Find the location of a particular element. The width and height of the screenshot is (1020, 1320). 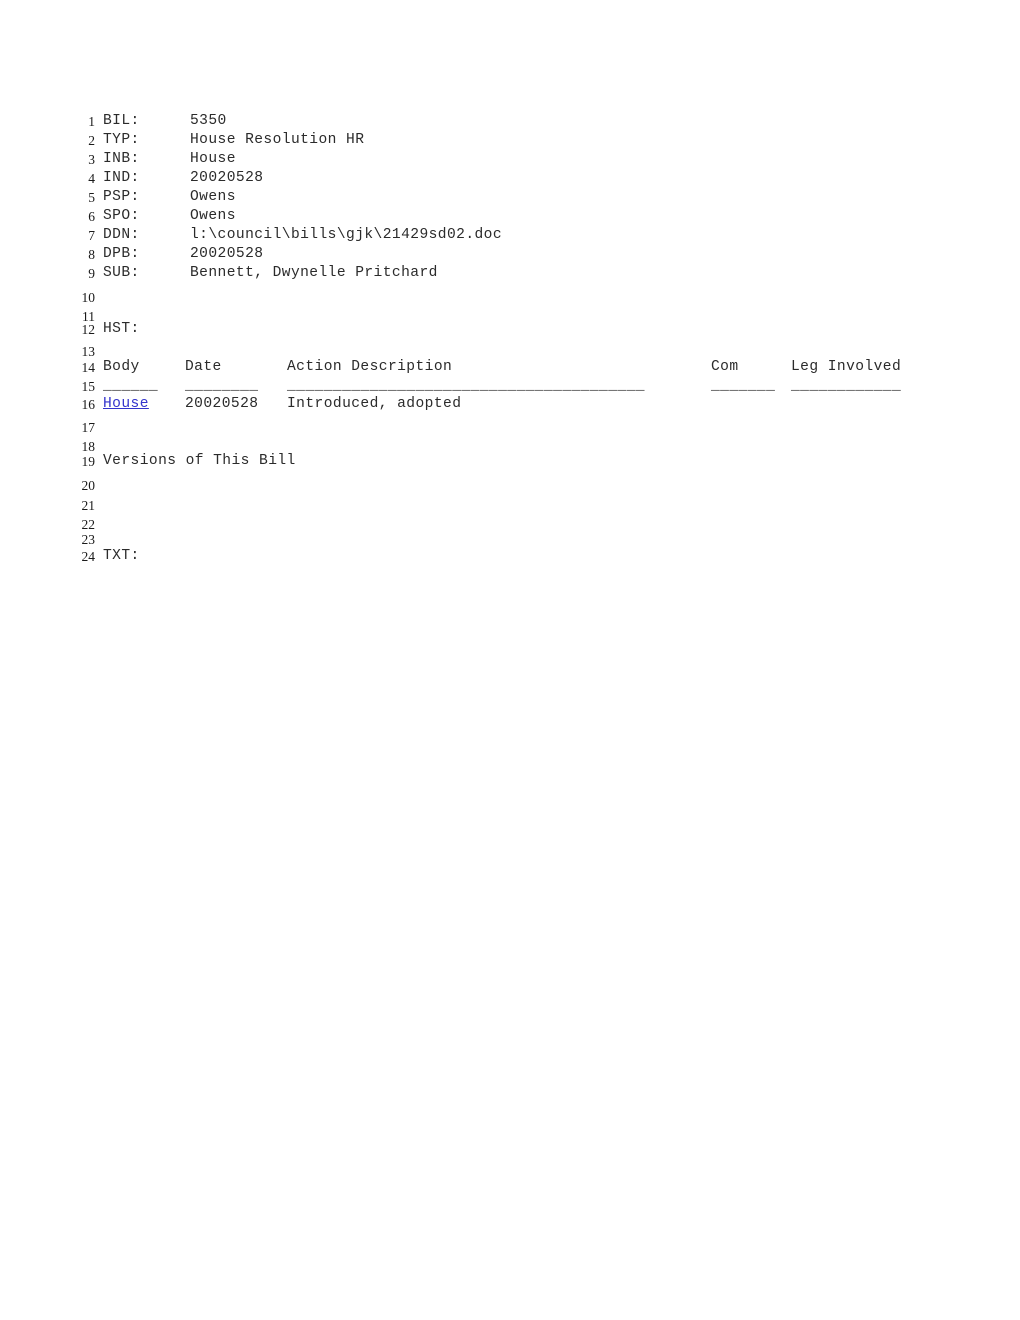

line-number: 1 is located at coordinates (91, 121).